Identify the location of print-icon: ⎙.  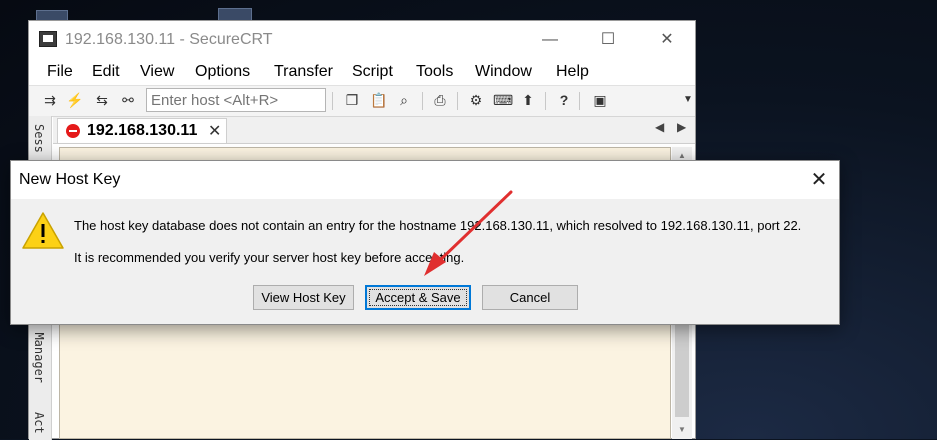
(440, 100).